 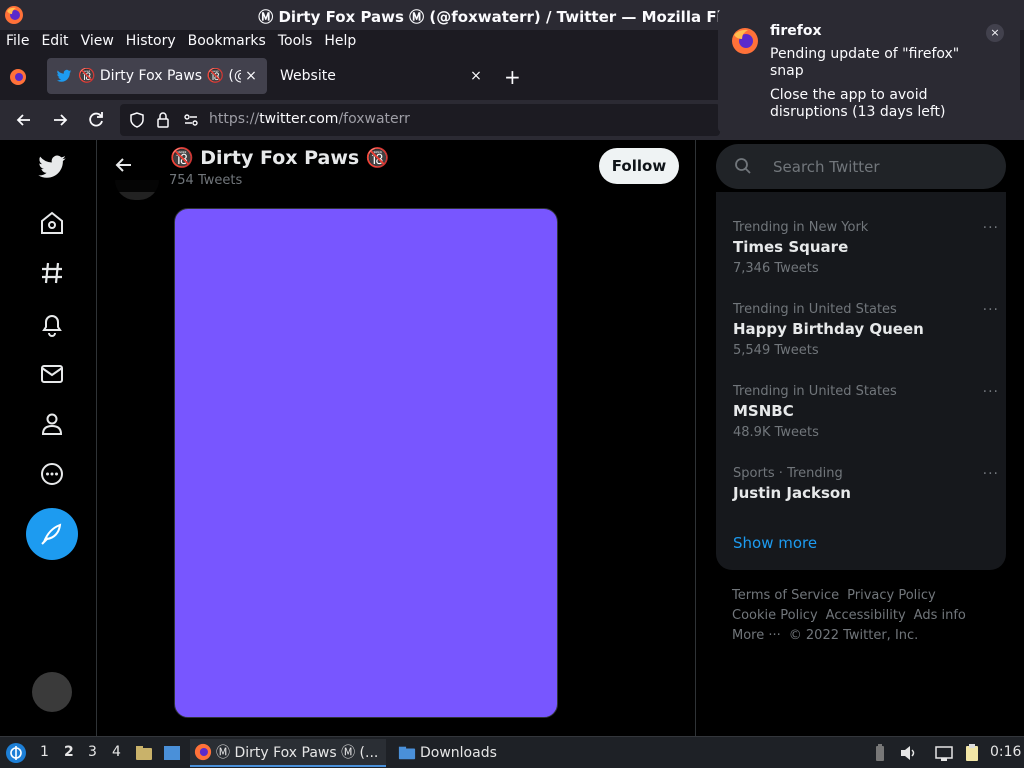 What do you see at coordinates (788, 473) in the screenshot?
I see `trend-context: Sports · Trending` at bounding box center [788, 473].